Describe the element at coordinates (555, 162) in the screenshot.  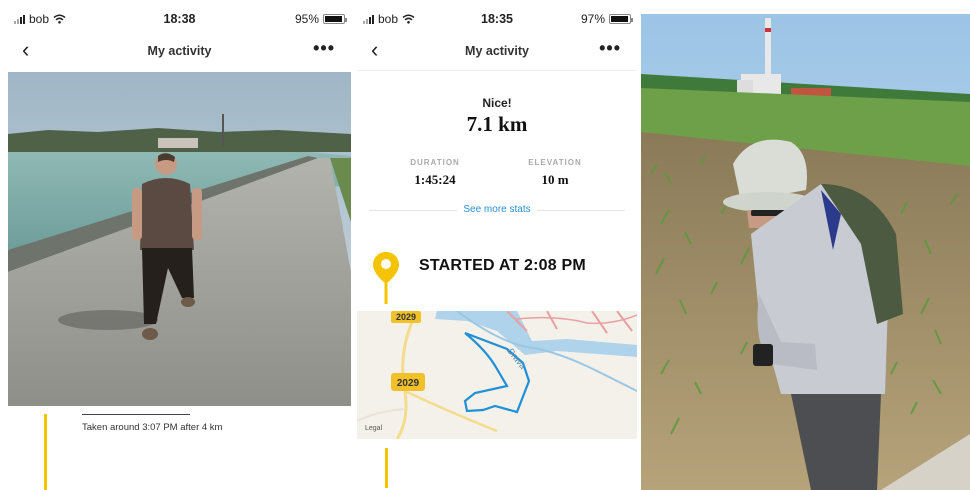
I see `stat-label: ELEVATION` at that location.